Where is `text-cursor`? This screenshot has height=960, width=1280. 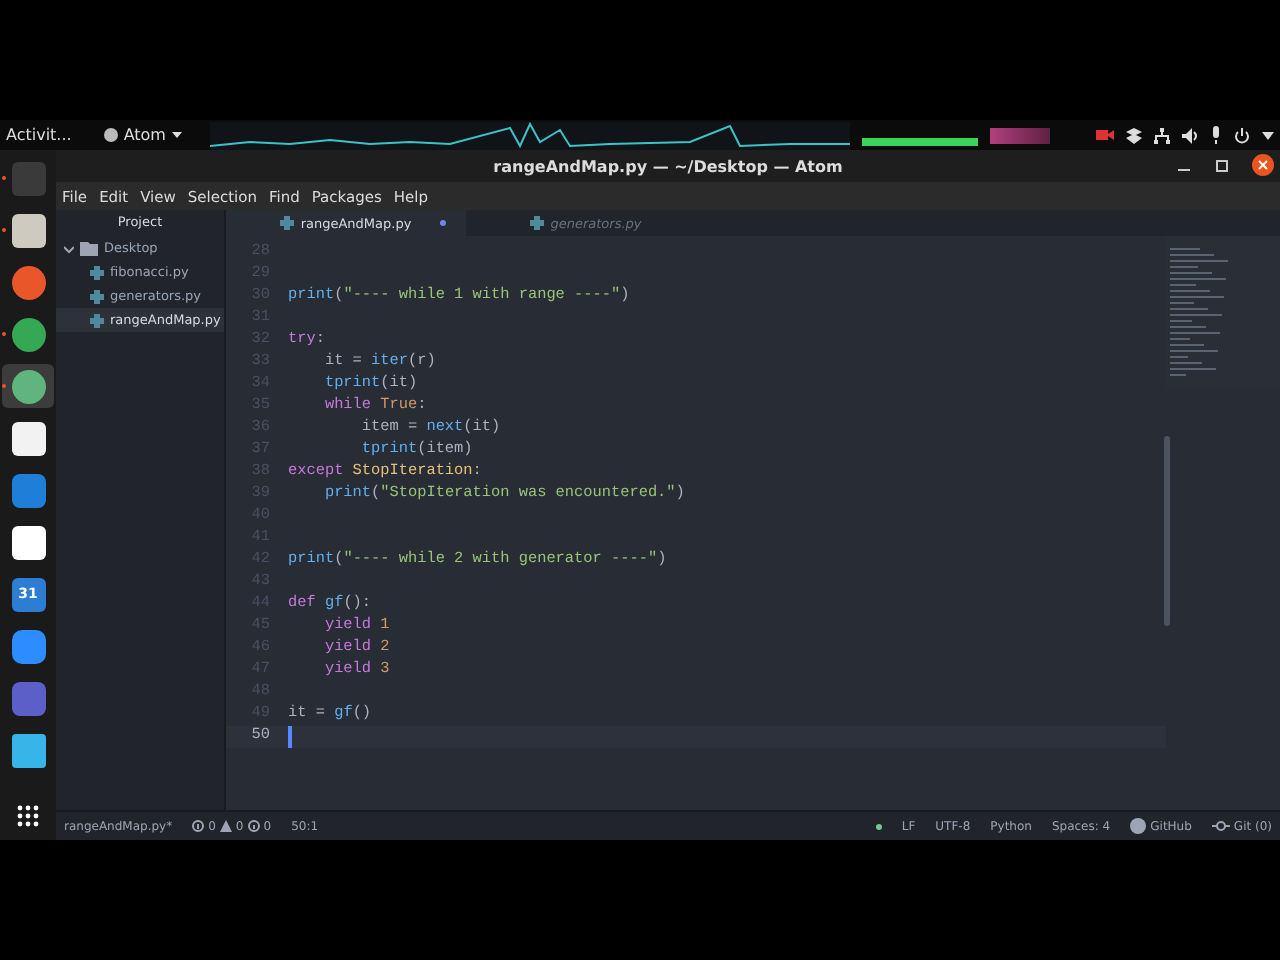
text-cursor is located at coordinates (289, 737).